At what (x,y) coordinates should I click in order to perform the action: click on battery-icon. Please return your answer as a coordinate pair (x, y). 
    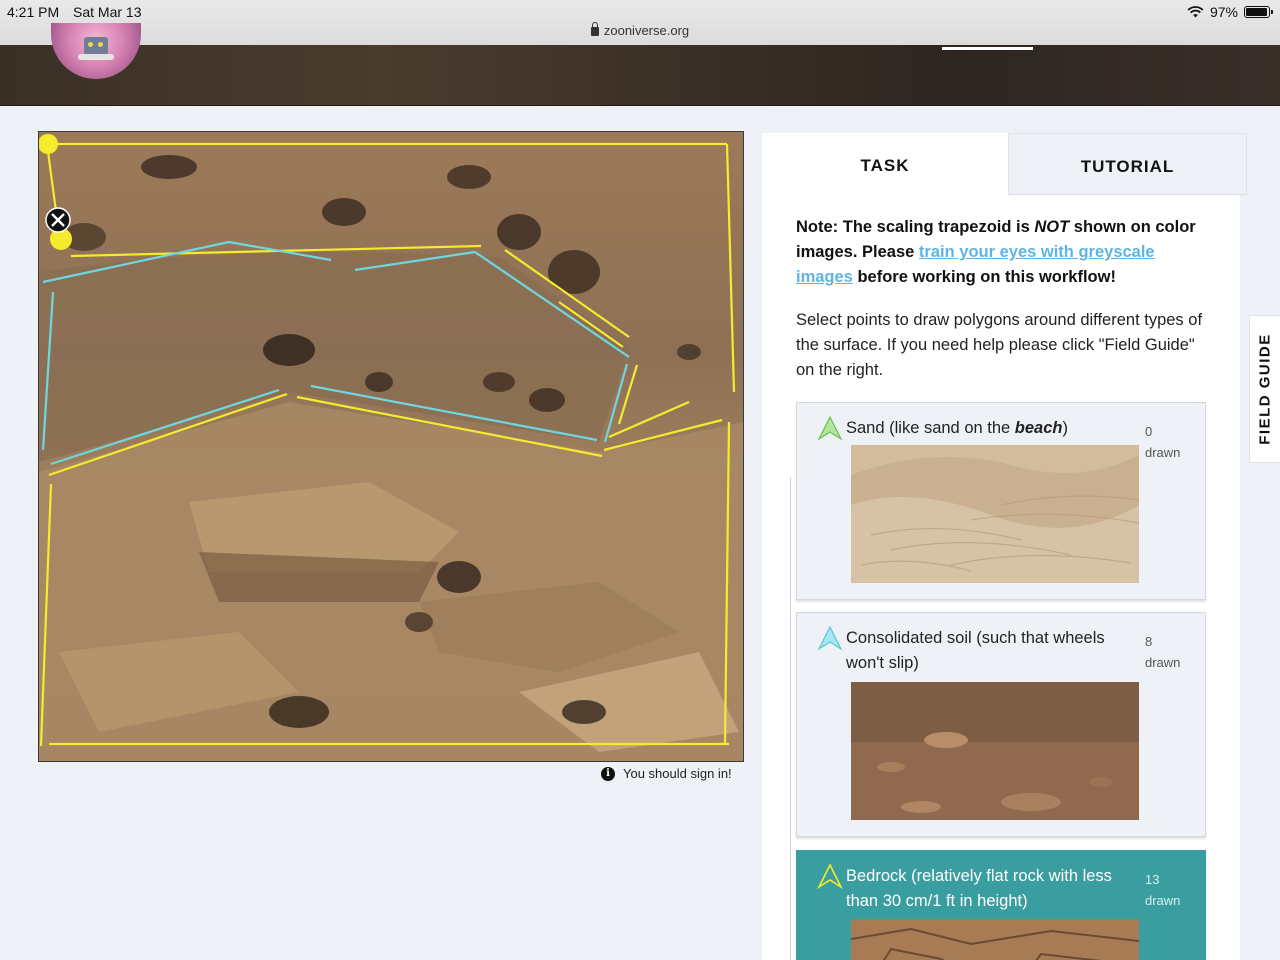
    Looking at the image, I should click on (1258, 12).